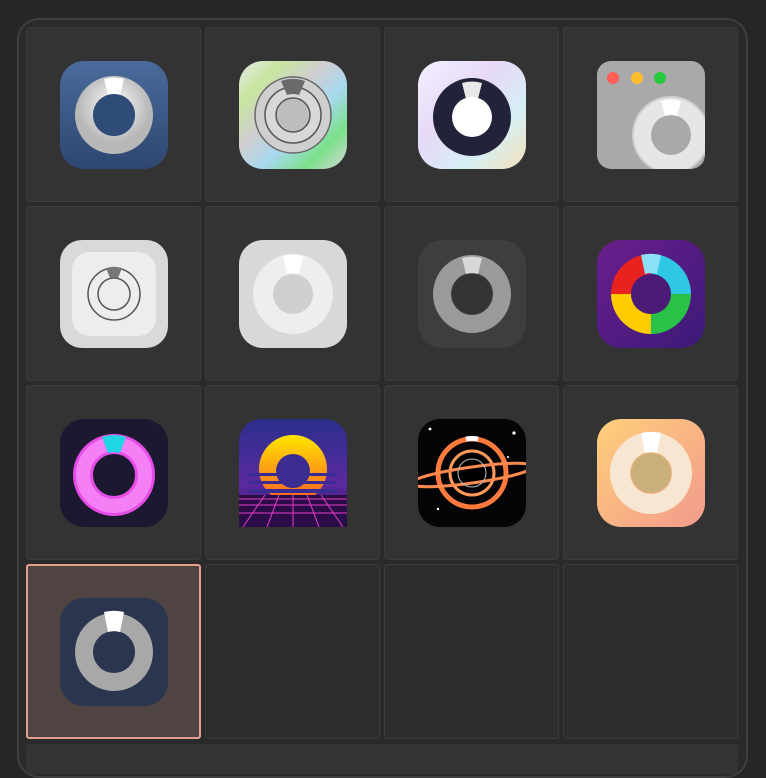 This screenshot has width=766, height=778. I want to click on icon-option-synthwave-sun, so click(292, 472).